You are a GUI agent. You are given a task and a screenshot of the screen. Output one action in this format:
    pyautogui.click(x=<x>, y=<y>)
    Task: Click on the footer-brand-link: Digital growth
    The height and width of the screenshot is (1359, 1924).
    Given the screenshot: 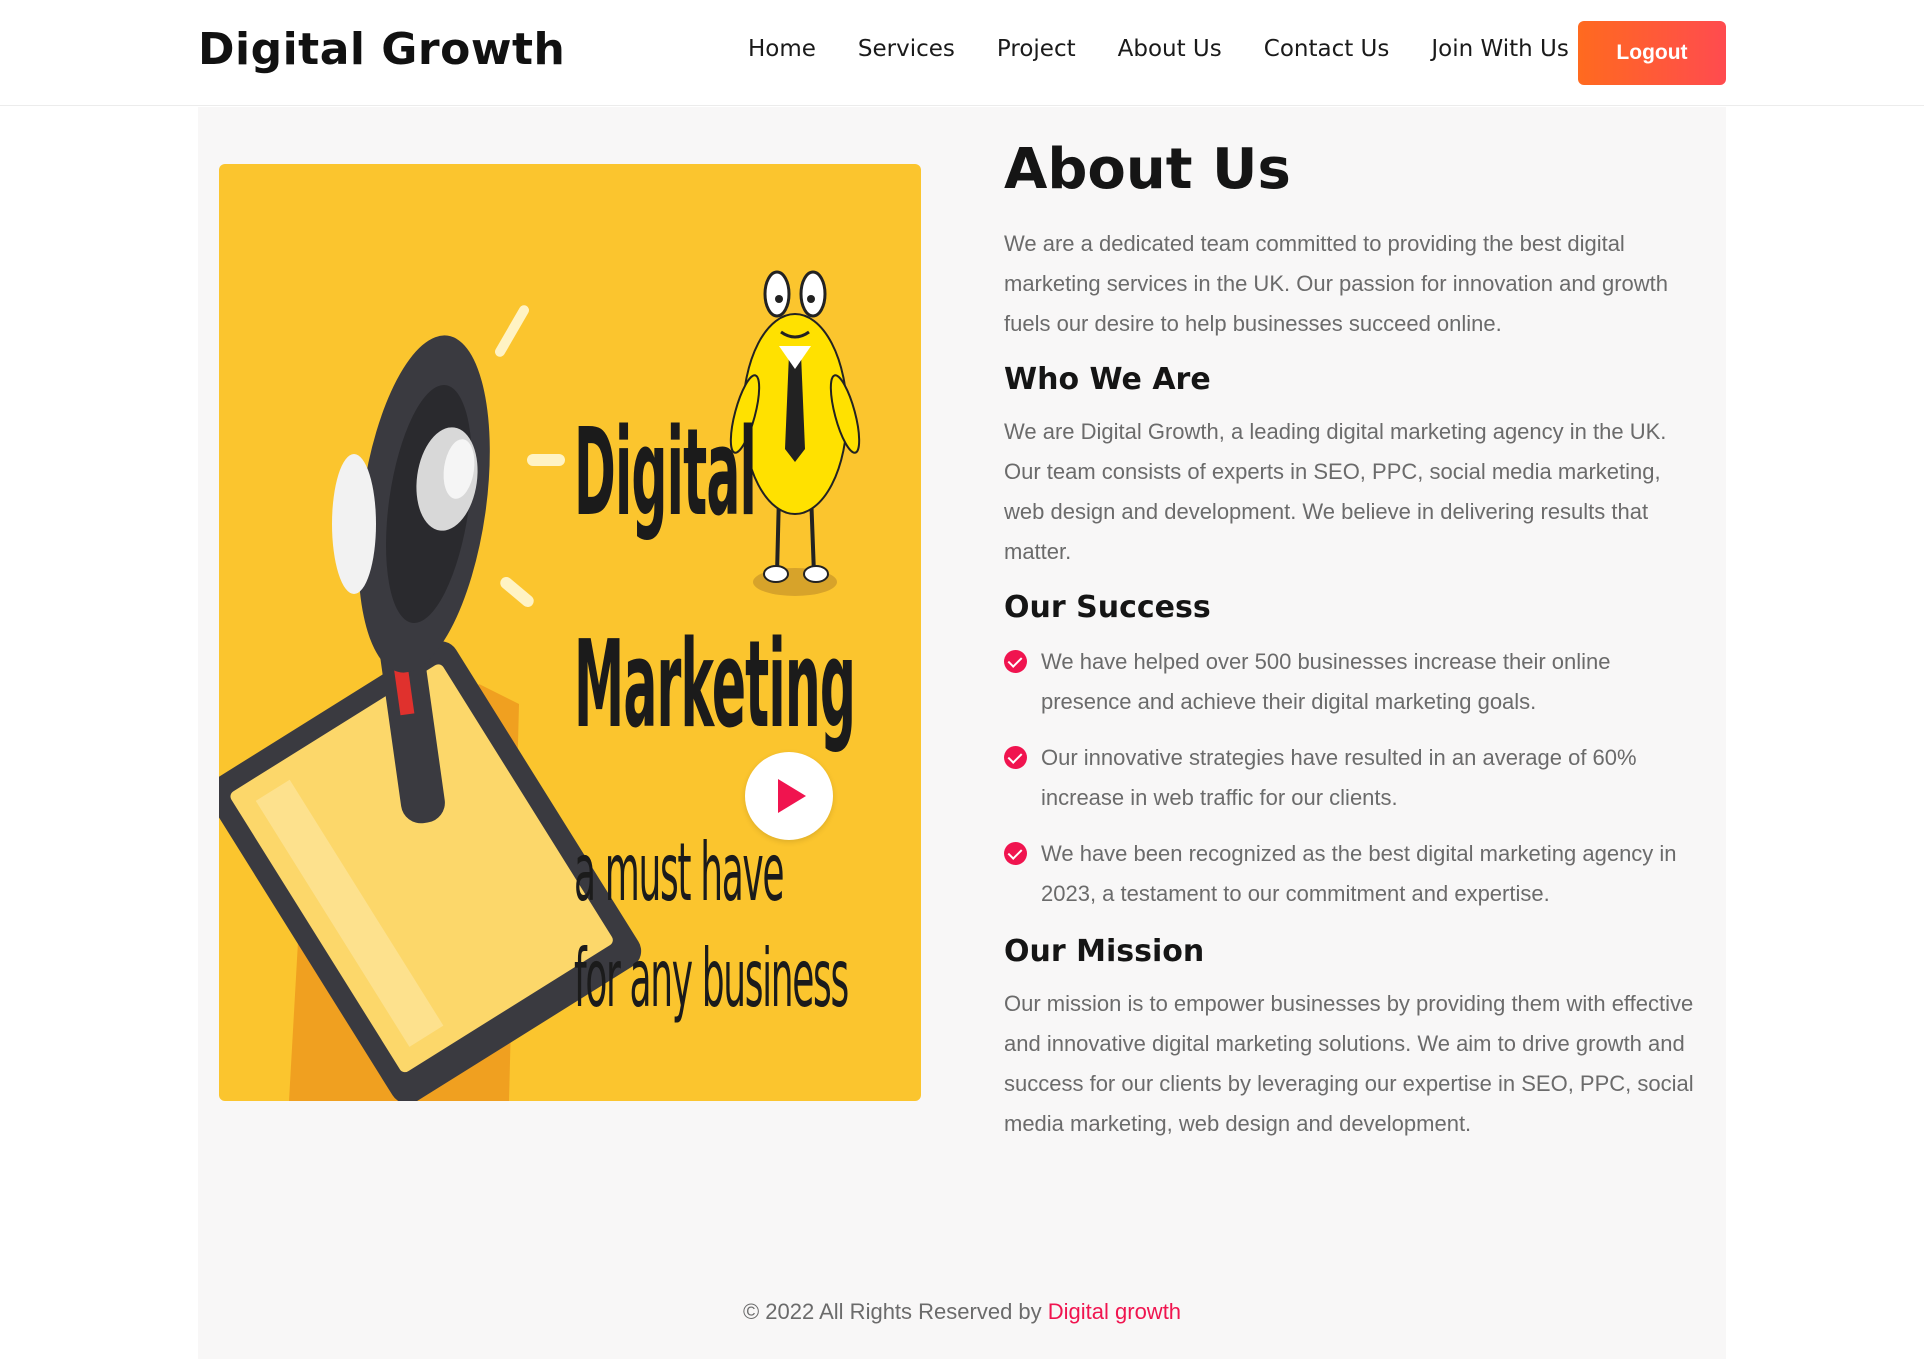 What is the action you would take?
    pyautogui.click(x=1114, y=1311)
    